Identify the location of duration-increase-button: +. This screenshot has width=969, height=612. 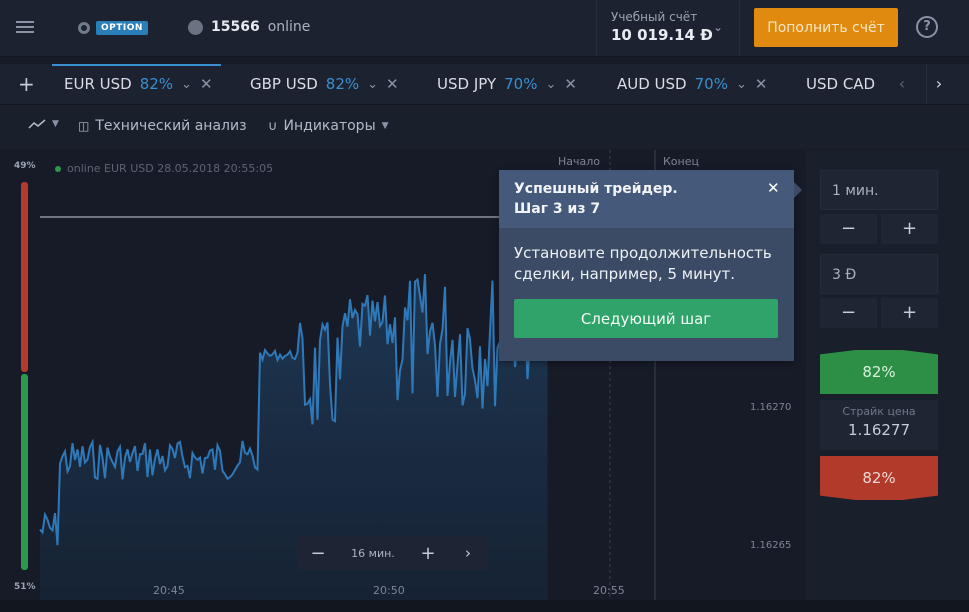
(909, 229).